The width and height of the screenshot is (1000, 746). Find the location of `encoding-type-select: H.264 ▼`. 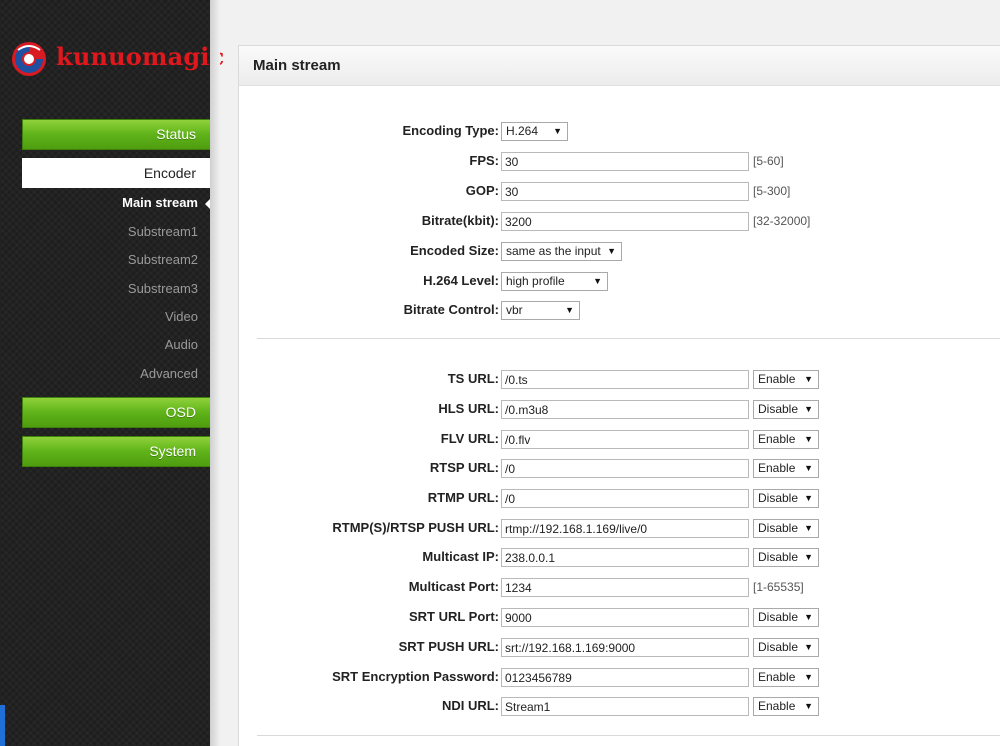

encoding-type-select: H.264 ▼ is located at coordinates (534, 131).